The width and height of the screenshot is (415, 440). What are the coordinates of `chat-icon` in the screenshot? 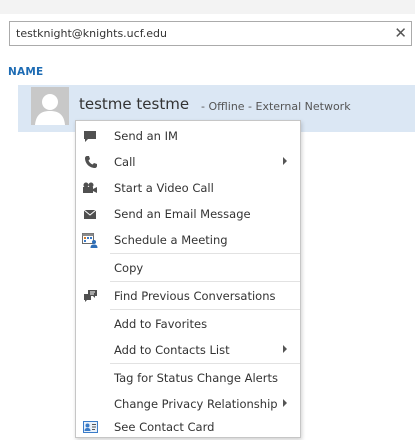 It's located at (90, 136).